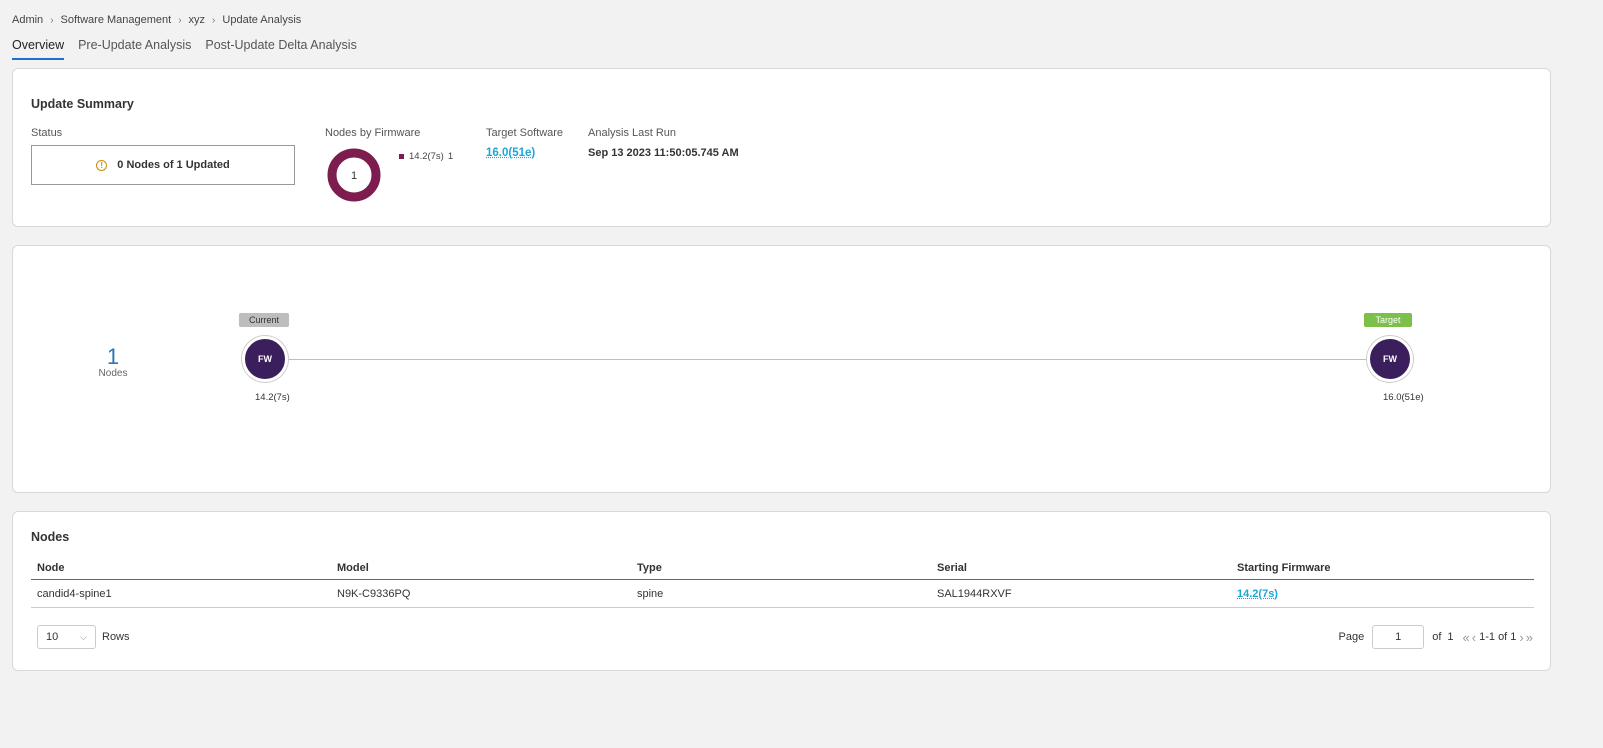  What do you see at coordinates (47, 133) in the screenshot?
I see `status-label: Status` at bounding box center [47, 133].